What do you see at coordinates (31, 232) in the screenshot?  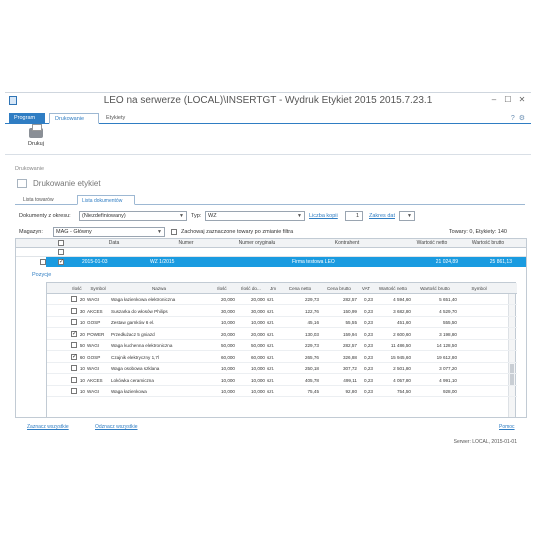 I see `warehouse-label: Magazyn:` at bounding box center [31, 232].